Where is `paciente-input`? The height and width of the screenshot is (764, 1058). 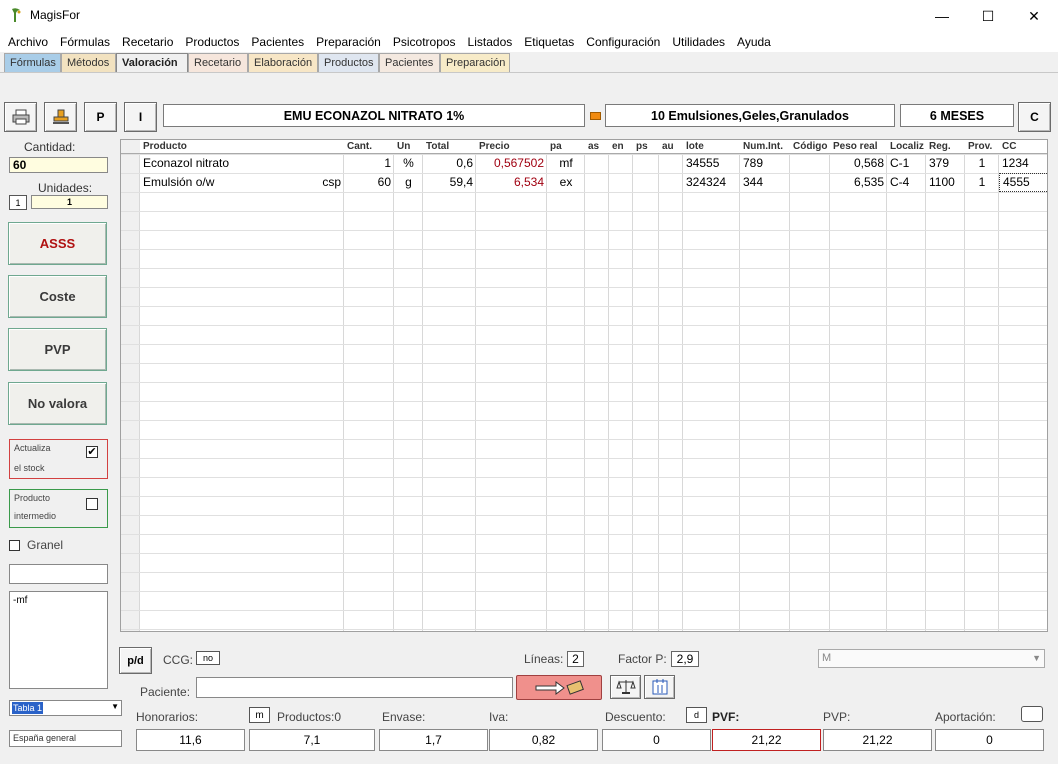
paciente-input is located at coordinates (354, 687).